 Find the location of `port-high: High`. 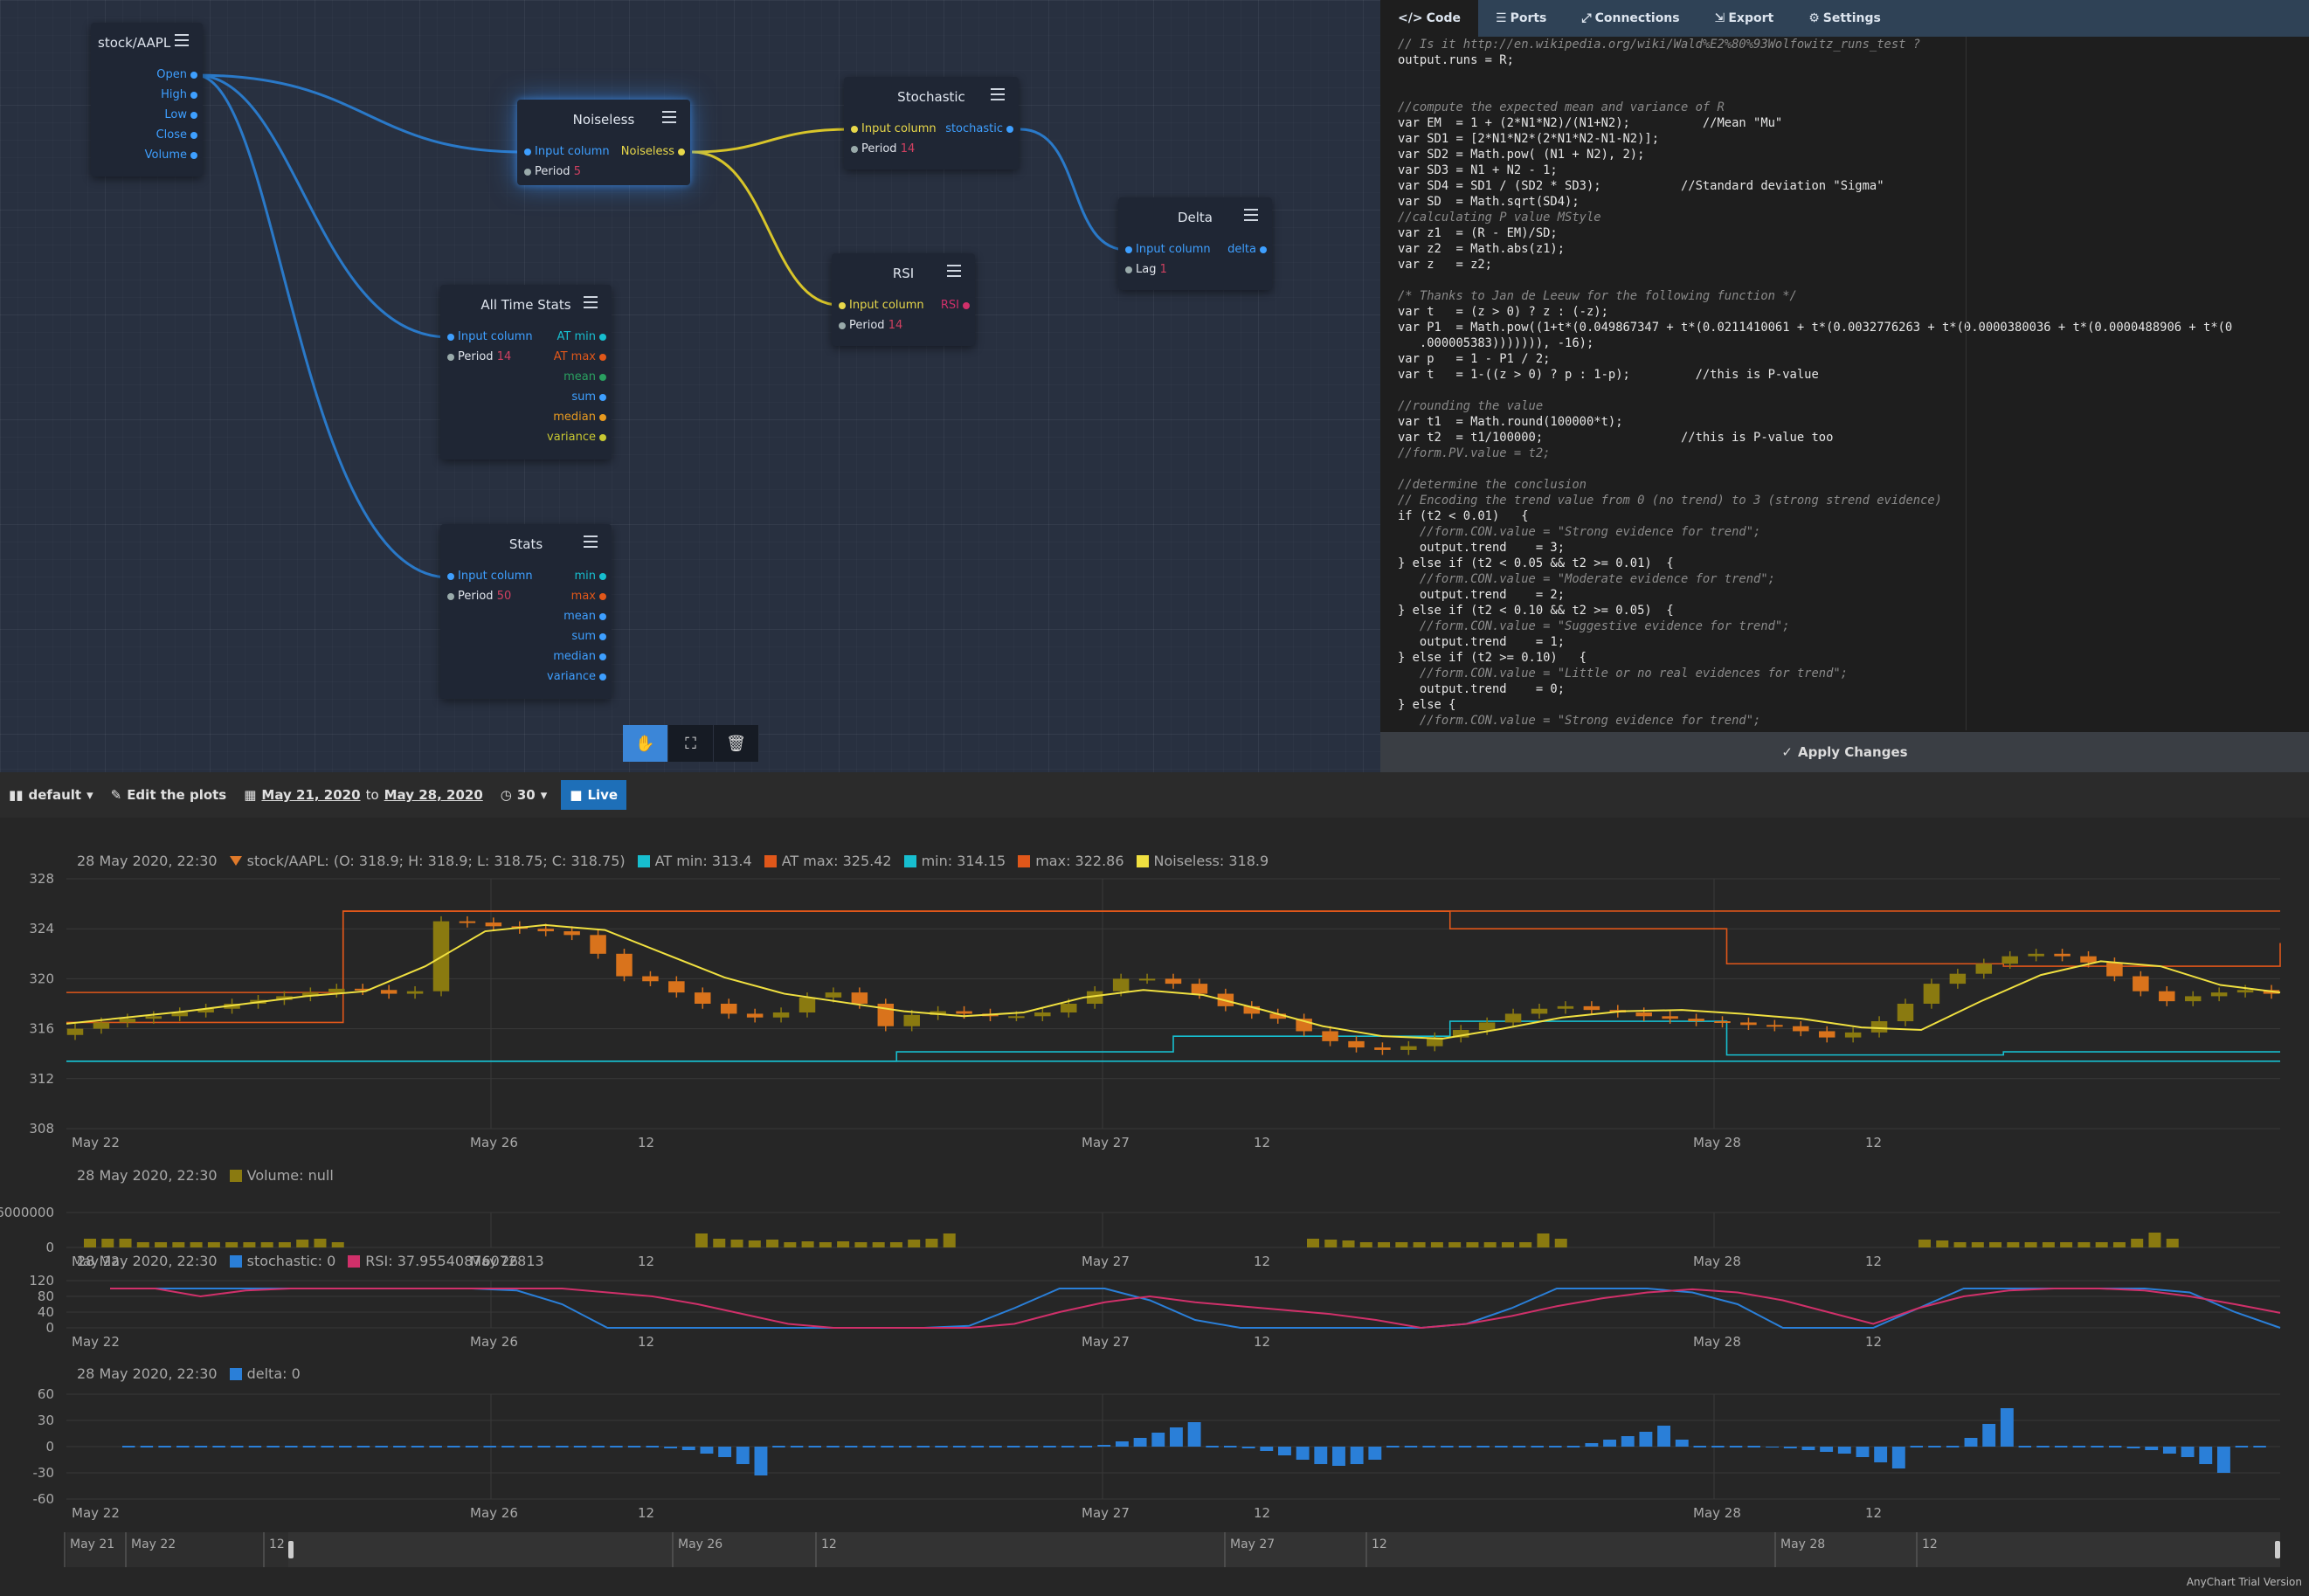

port-high: High is located at coordinates (179, 95).